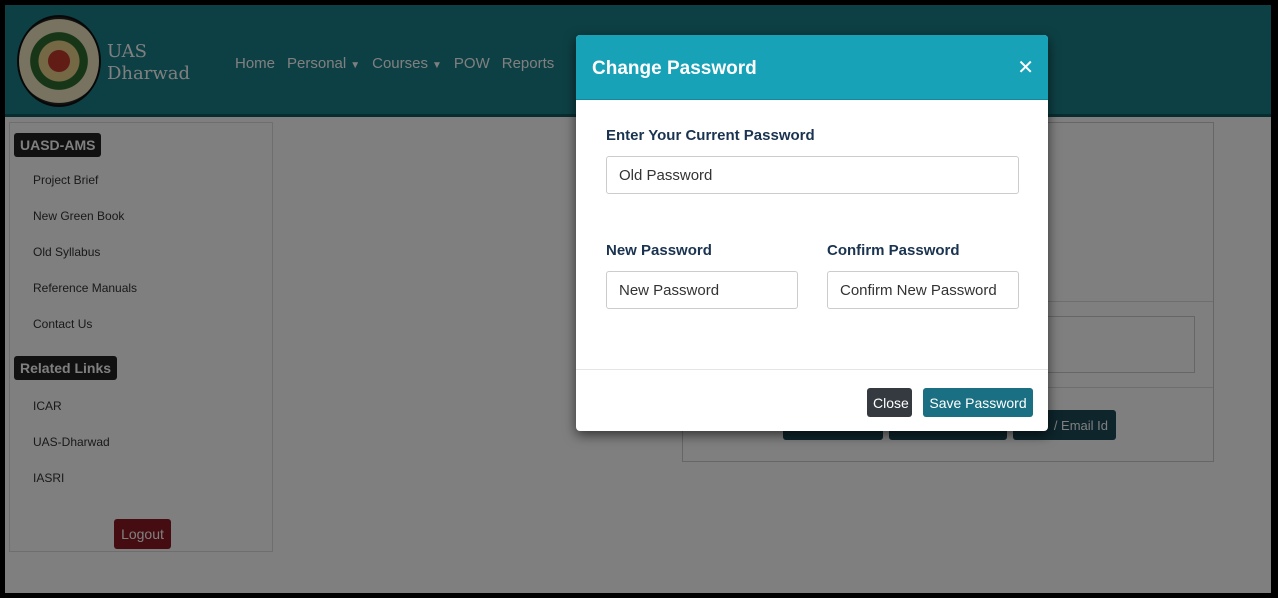 The image size is (1278, 598). I want to click on current-password-label: Enter Your Current Password, so click(710, 135).